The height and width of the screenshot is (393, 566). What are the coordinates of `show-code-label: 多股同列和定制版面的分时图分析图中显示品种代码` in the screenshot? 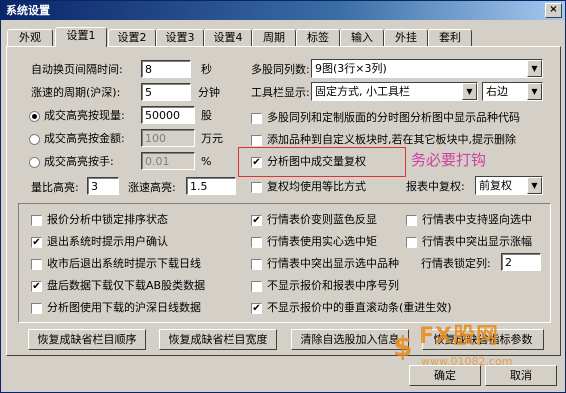 It's located at (393, 117).